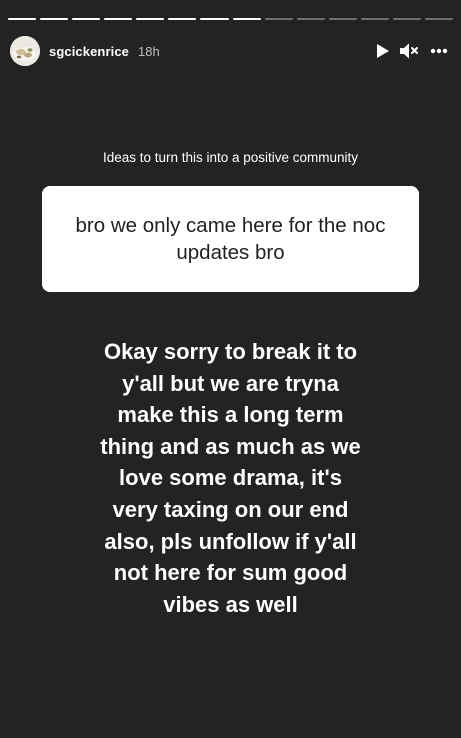 The width and height of the screenshot is (461, 738). What do you see at coordinates (383, 51) in the screenshot?
I see `play-icon` at bounding box center [383, 51].